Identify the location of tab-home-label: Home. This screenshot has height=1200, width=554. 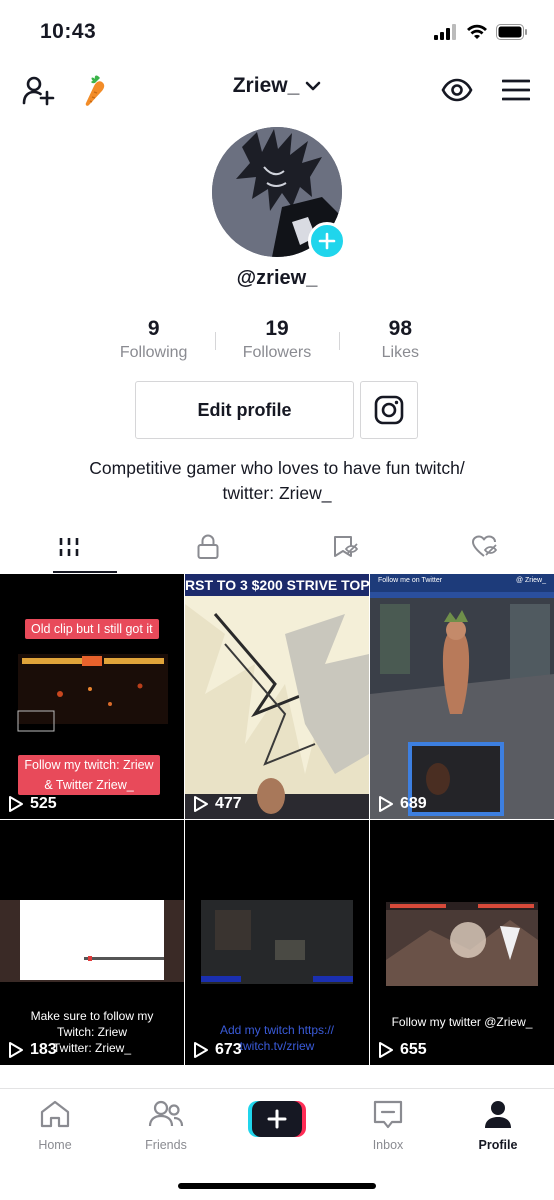
(55, 1145).